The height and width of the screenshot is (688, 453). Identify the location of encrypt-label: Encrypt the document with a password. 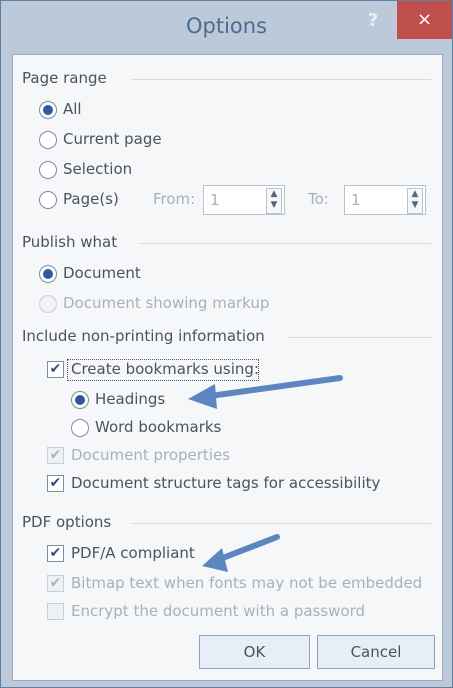
(218, 611).